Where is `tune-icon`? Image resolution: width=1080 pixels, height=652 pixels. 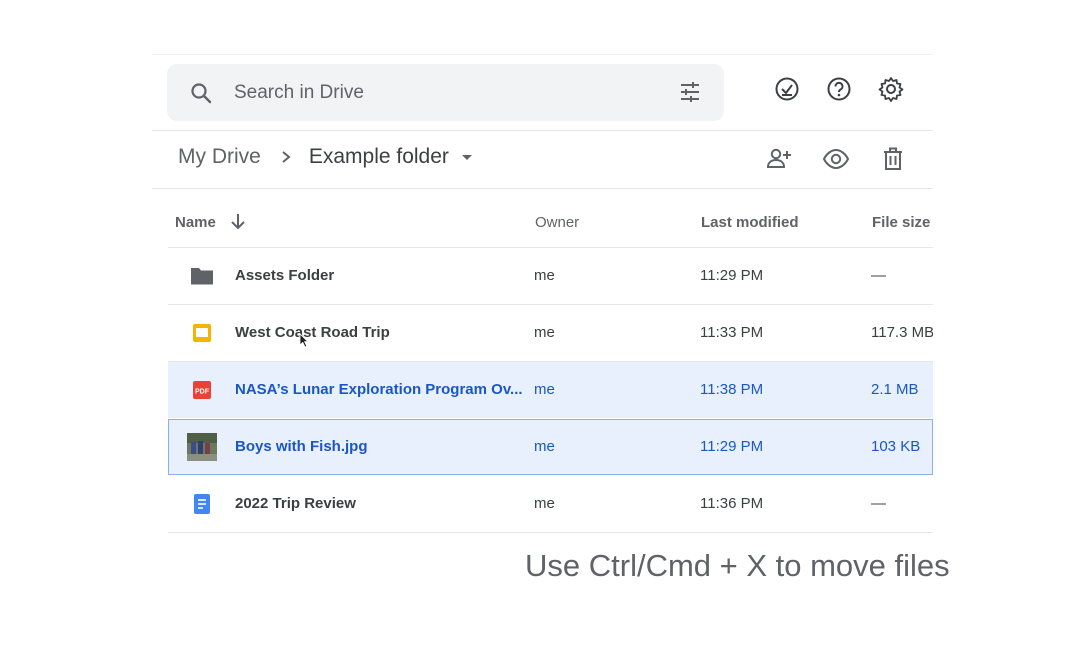 tune-icon is located at coordinates (690, 92).